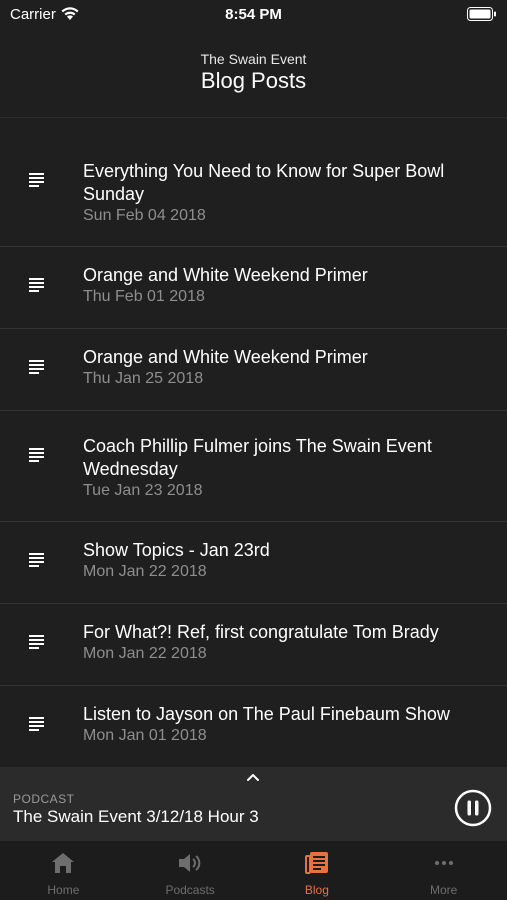 The height and width of the screenshot is (900, 507). I want to click on nav-header: The Swain Event Blog Posts, so click(253, 74).